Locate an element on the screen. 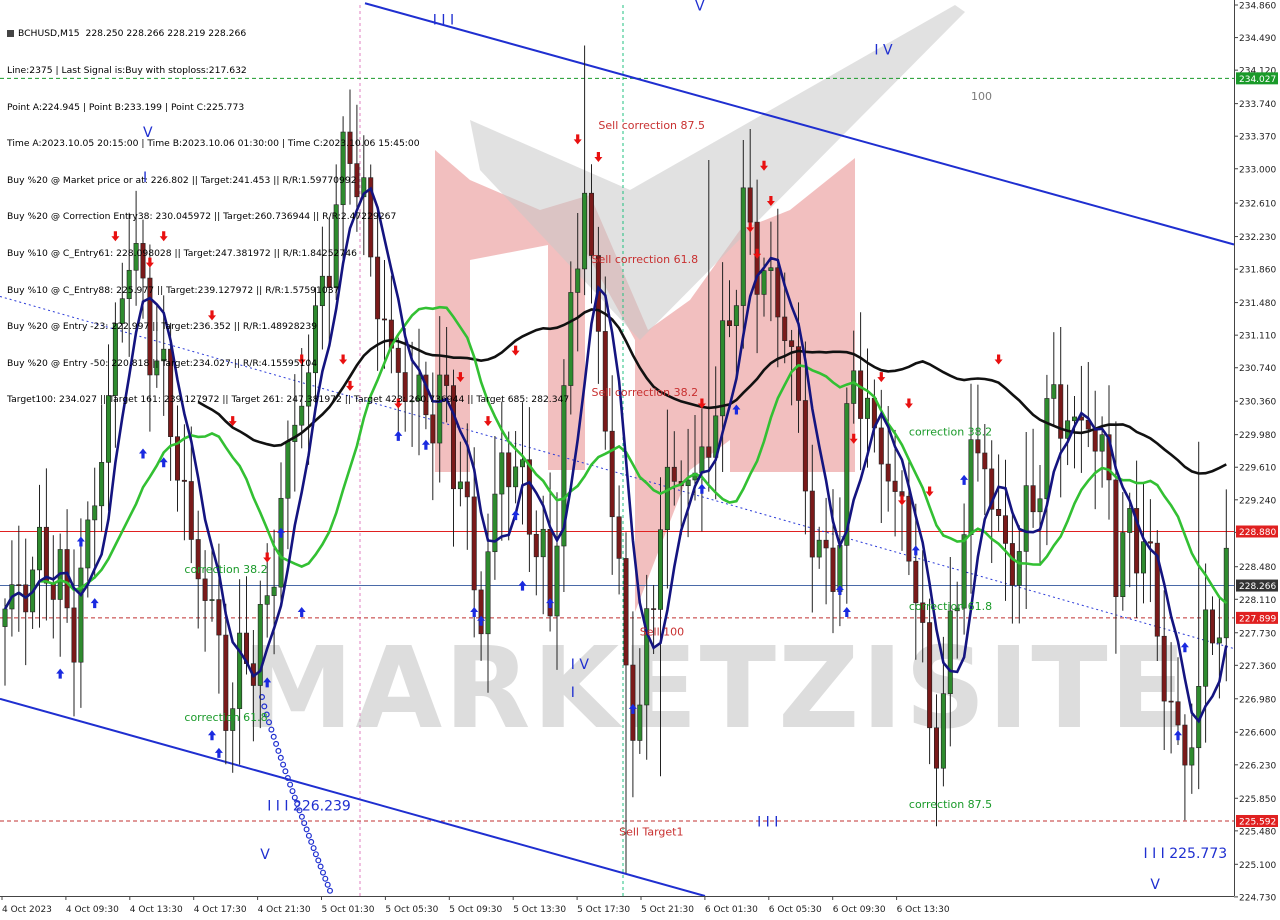 This screenshot has width=1280, height=920. wave-label: I is located at coordinates (573, 693).